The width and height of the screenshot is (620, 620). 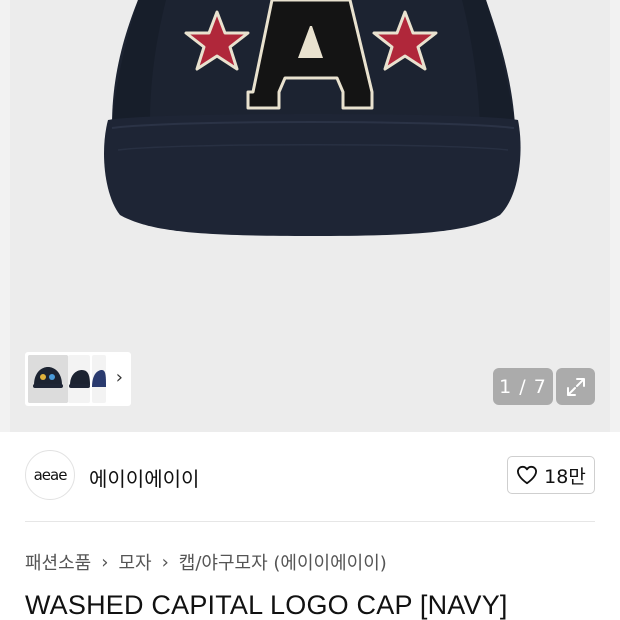 What do you see at coordinates (310, 476) in the screenshot?
I see `brand-row: aeae 에이이에이이 18만` at bounding box center [310, 476].